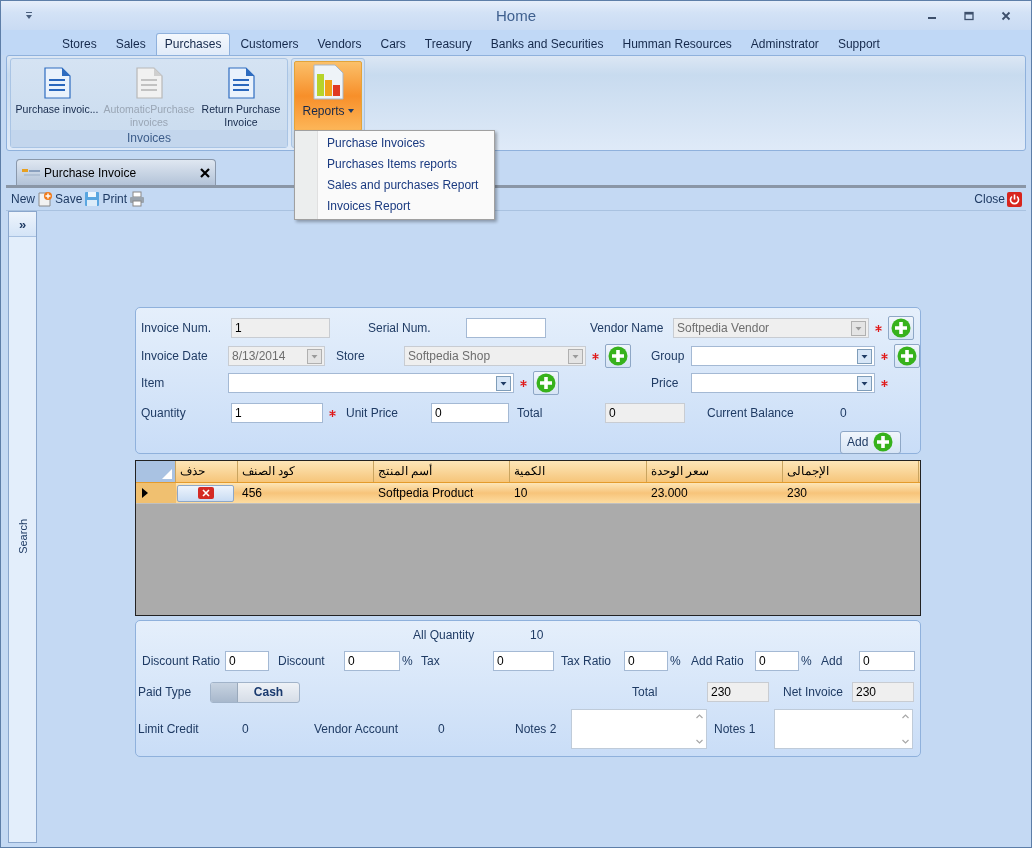 Image resolution: width=1032 pixels, height=848 pixels. Describe the element at coordinates (814, 692) in the screenshot. I see `field-label: Net Invoice` at that location.